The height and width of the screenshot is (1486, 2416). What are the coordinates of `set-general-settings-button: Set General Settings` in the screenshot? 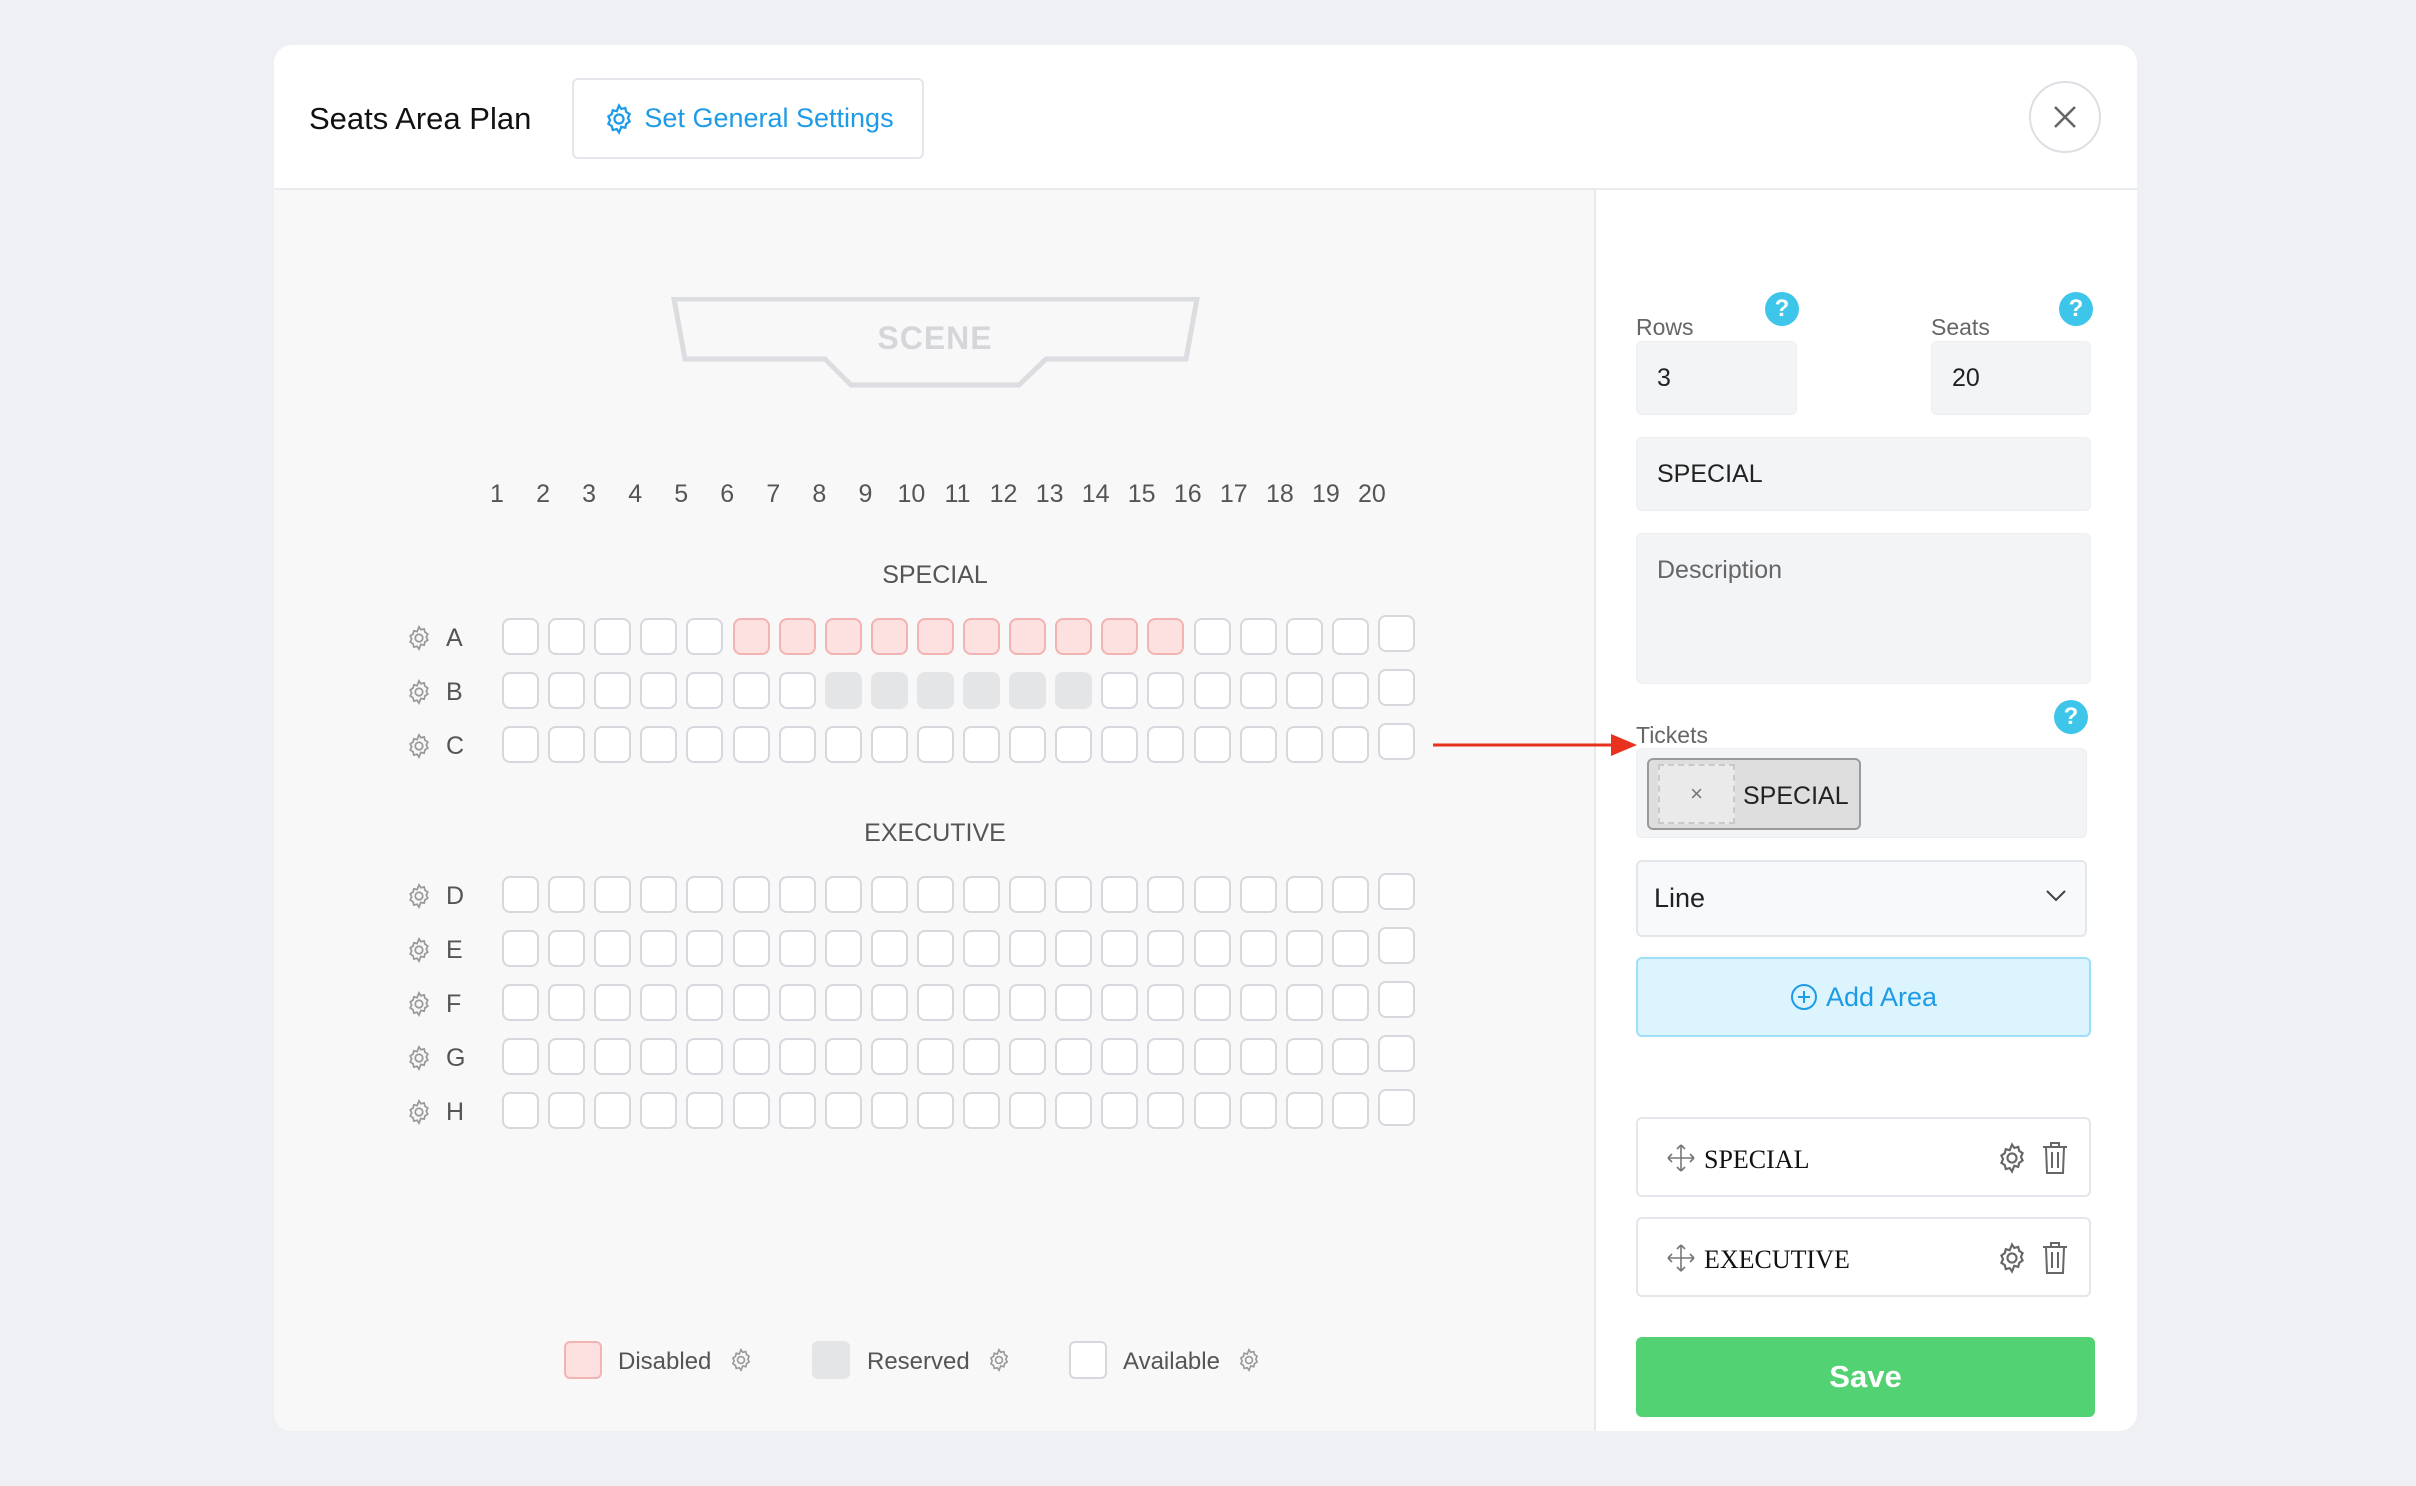 It's located at (748, 118).